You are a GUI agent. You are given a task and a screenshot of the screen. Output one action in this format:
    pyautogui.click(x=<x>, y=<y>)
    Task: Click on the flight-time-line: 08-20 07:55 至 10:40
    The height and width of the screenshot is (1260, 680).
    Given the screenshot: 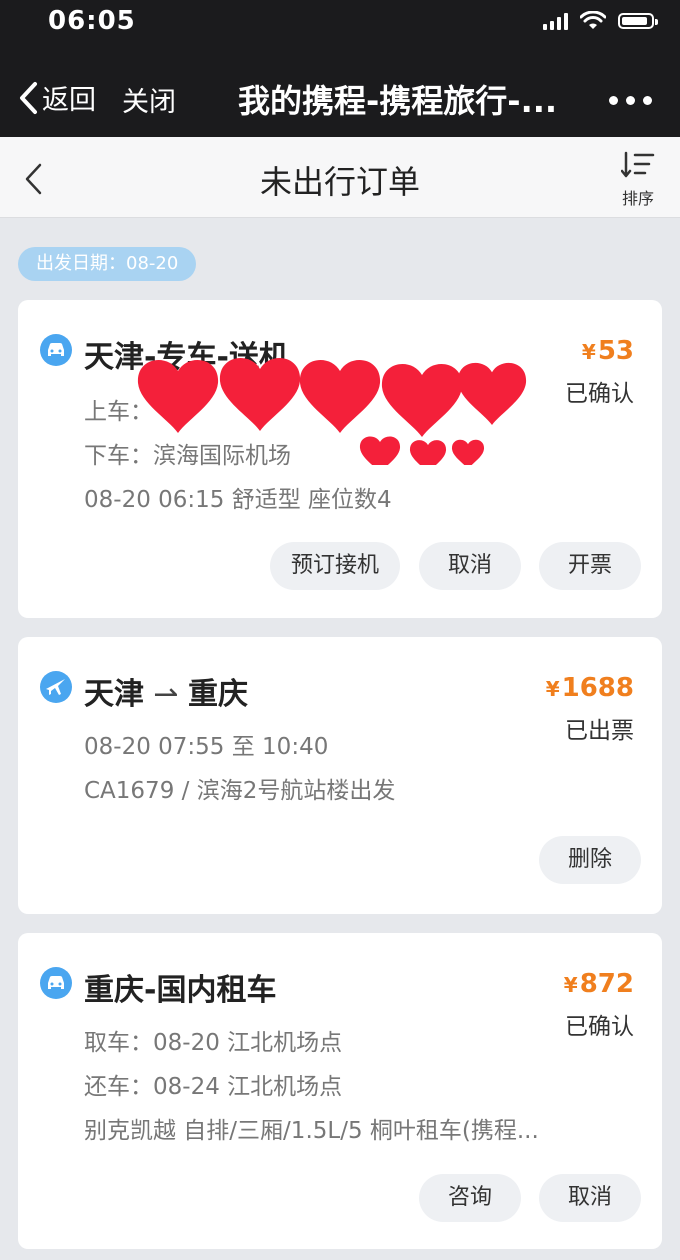 What is the action you would take?
    pyautogui.click(x=206, y=747)
    